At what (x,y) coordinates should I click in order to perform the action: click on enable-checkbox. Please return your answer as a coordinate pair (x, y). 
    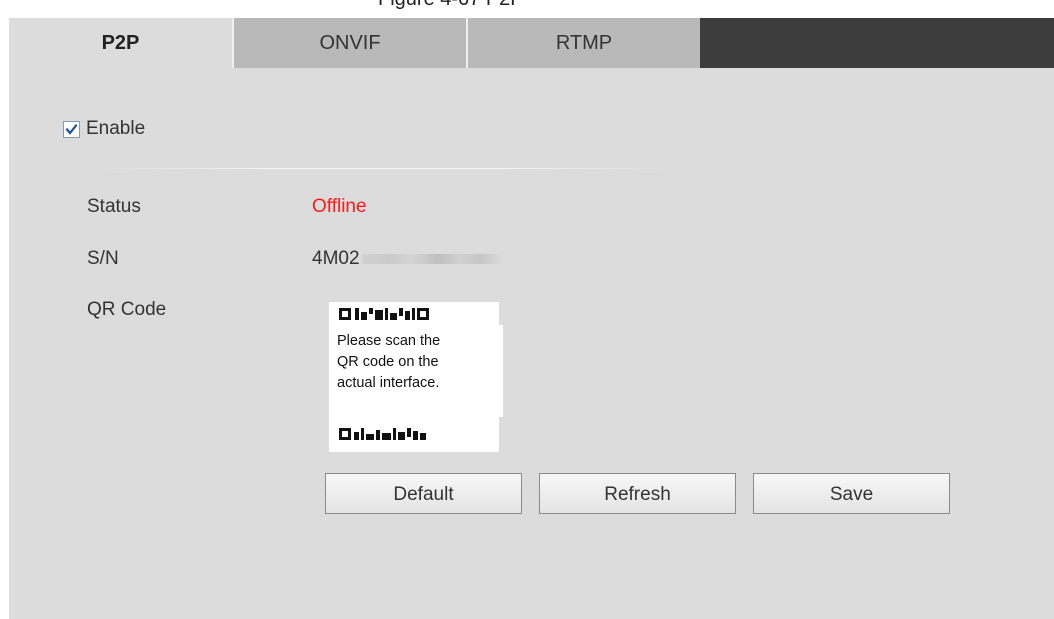
    Looking at the image, I should click on (71, 129).